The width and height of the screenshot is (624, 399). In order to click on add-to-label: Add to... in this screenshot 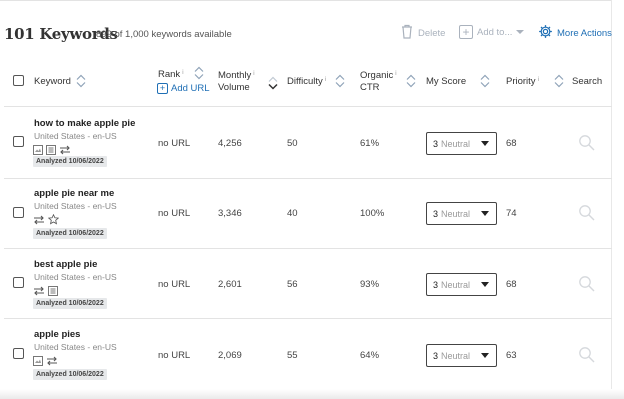, I will do `click(495, 32)`.